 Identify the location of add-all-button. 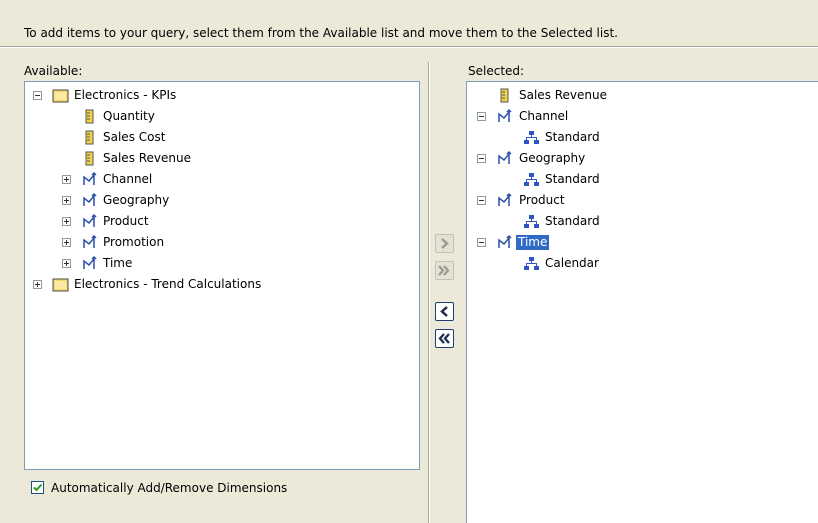
(444, 270).